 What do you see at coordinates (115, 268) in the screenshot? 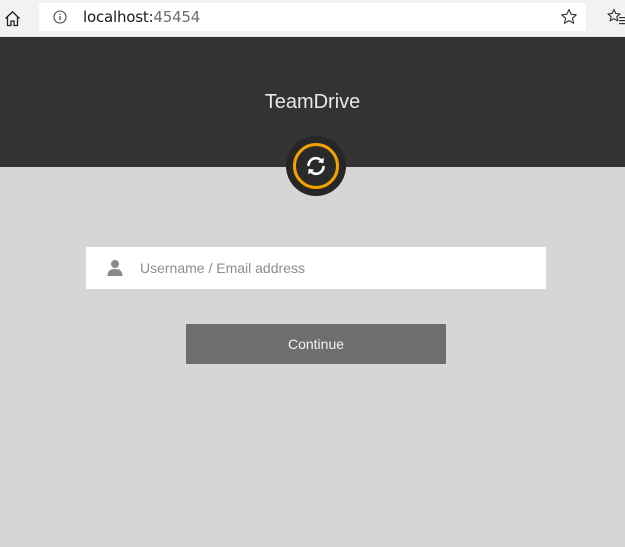
I see `user-icon` at bounding box center [115, 268].